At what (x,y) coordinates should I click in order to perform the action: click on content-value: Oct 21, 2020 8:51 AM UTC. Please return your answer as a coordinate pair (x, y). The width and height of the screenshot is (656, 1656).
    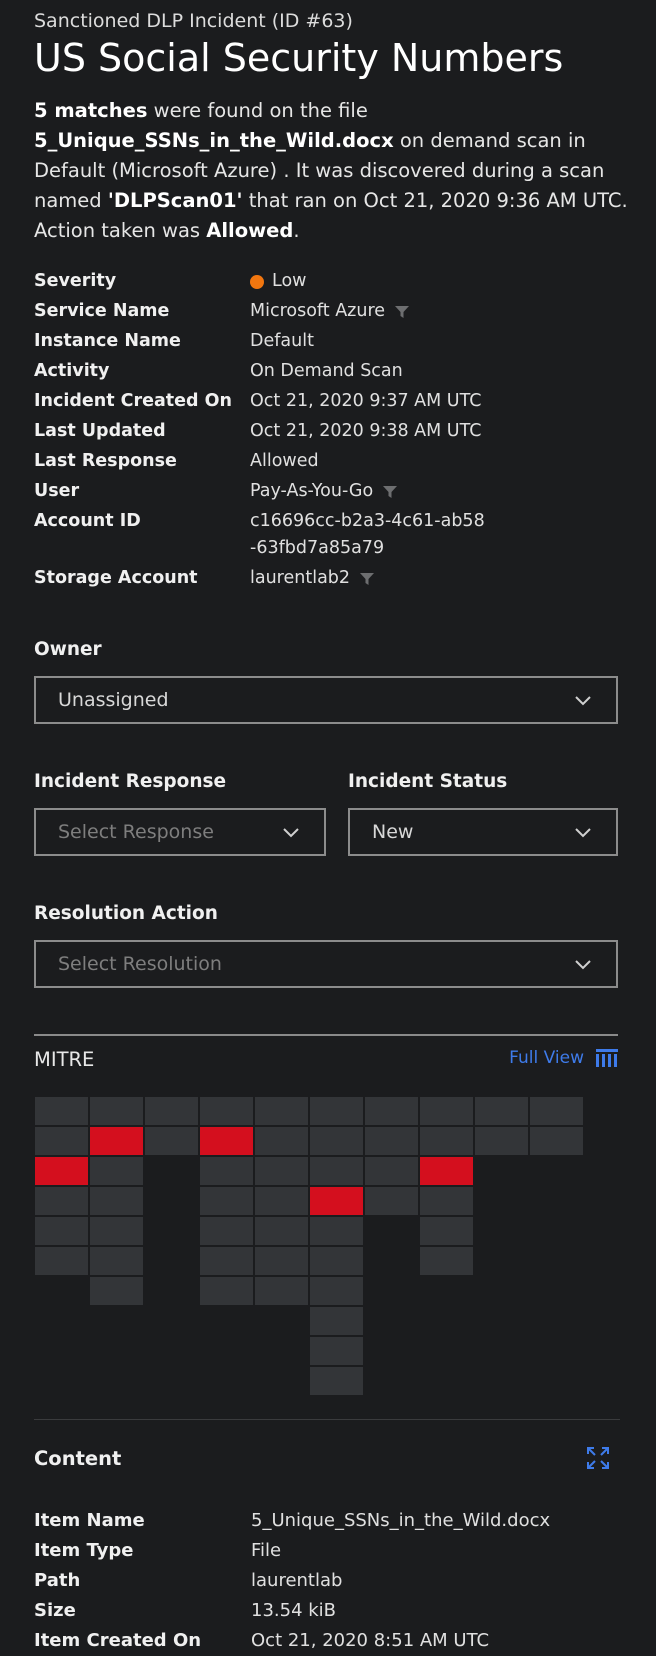
    Looking at the image, I should click on (370, 1640).